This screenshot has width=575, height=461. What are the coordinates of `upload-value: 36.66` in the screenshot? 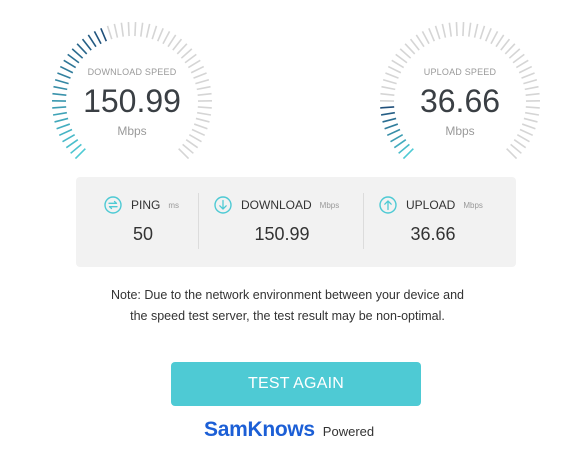 It's located at (433, 234).